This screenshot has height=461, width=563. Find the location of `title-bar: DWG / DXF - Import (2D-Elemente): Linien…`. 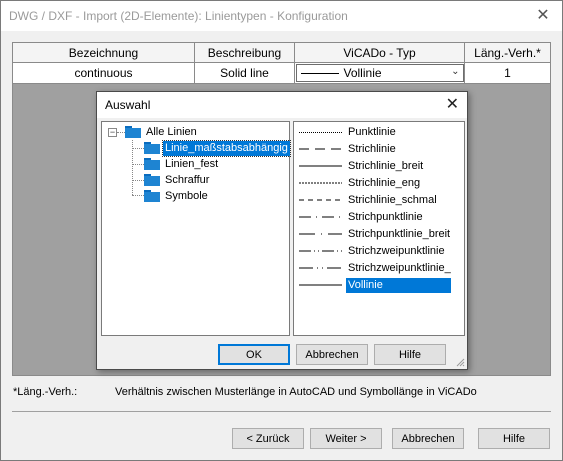

title-bar: DWG / DXF - Import (2D-Elemente): Linien… is located at coordinates (281, 16).